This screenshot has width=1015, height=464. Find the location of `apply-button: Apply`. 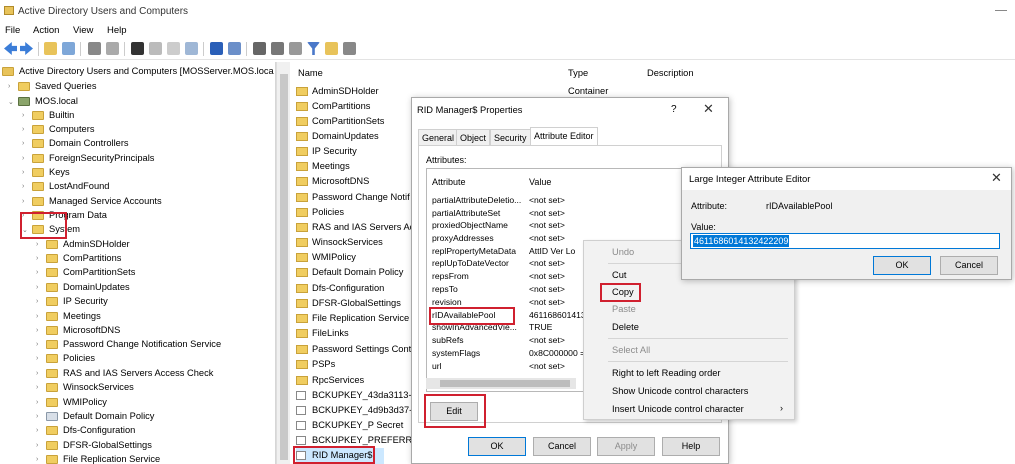

apply-button: Apply is located at coordinates (626, 446).